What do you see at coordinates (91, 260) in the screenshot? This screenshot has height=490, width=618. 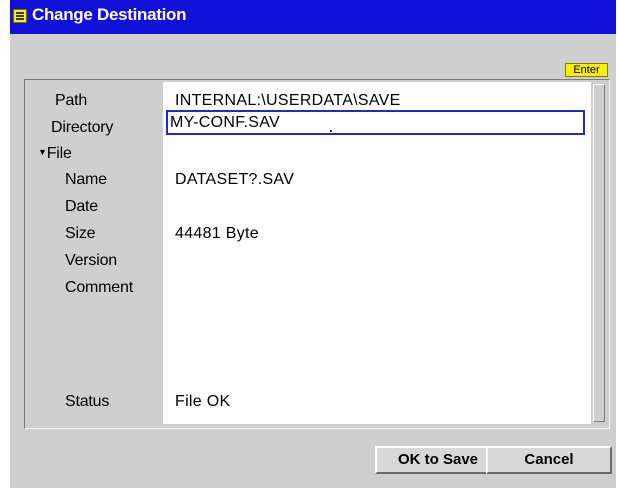 I see `version-label: Version` at bounding box center [91, 260].